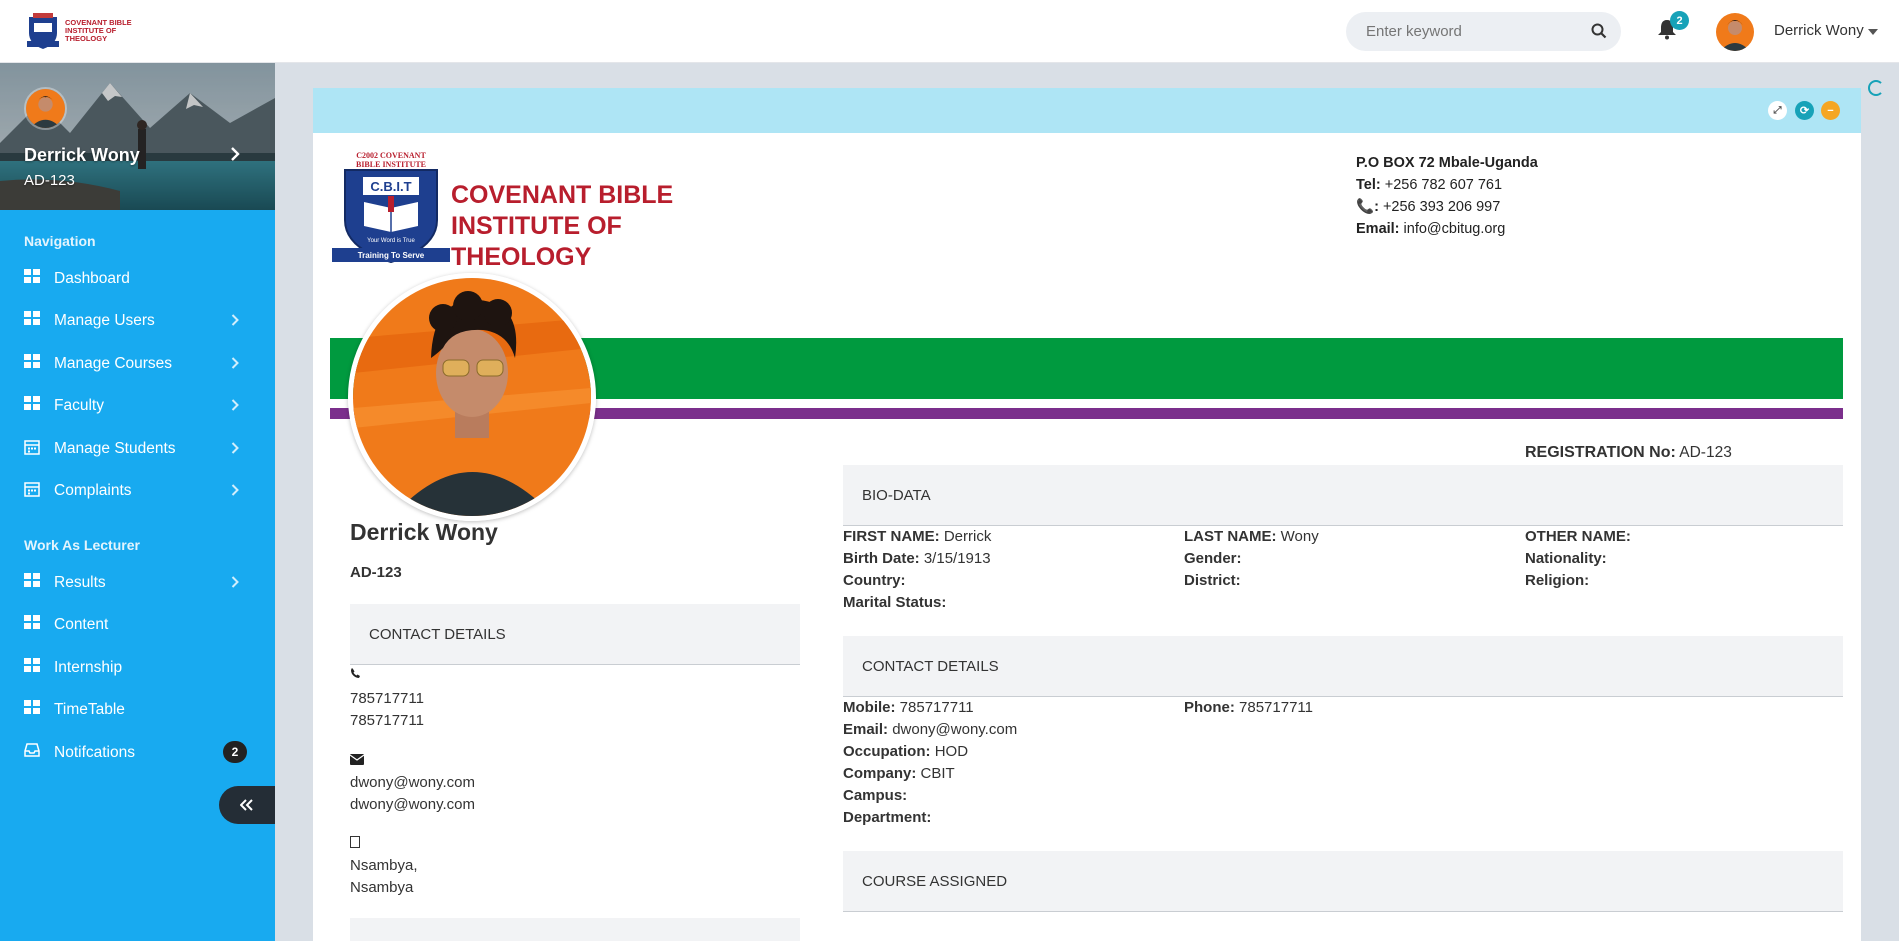 Image resolution: width=1899 pixels, height=941 pixels. I want to click on campus-field: Campus:, so click(875, 795).